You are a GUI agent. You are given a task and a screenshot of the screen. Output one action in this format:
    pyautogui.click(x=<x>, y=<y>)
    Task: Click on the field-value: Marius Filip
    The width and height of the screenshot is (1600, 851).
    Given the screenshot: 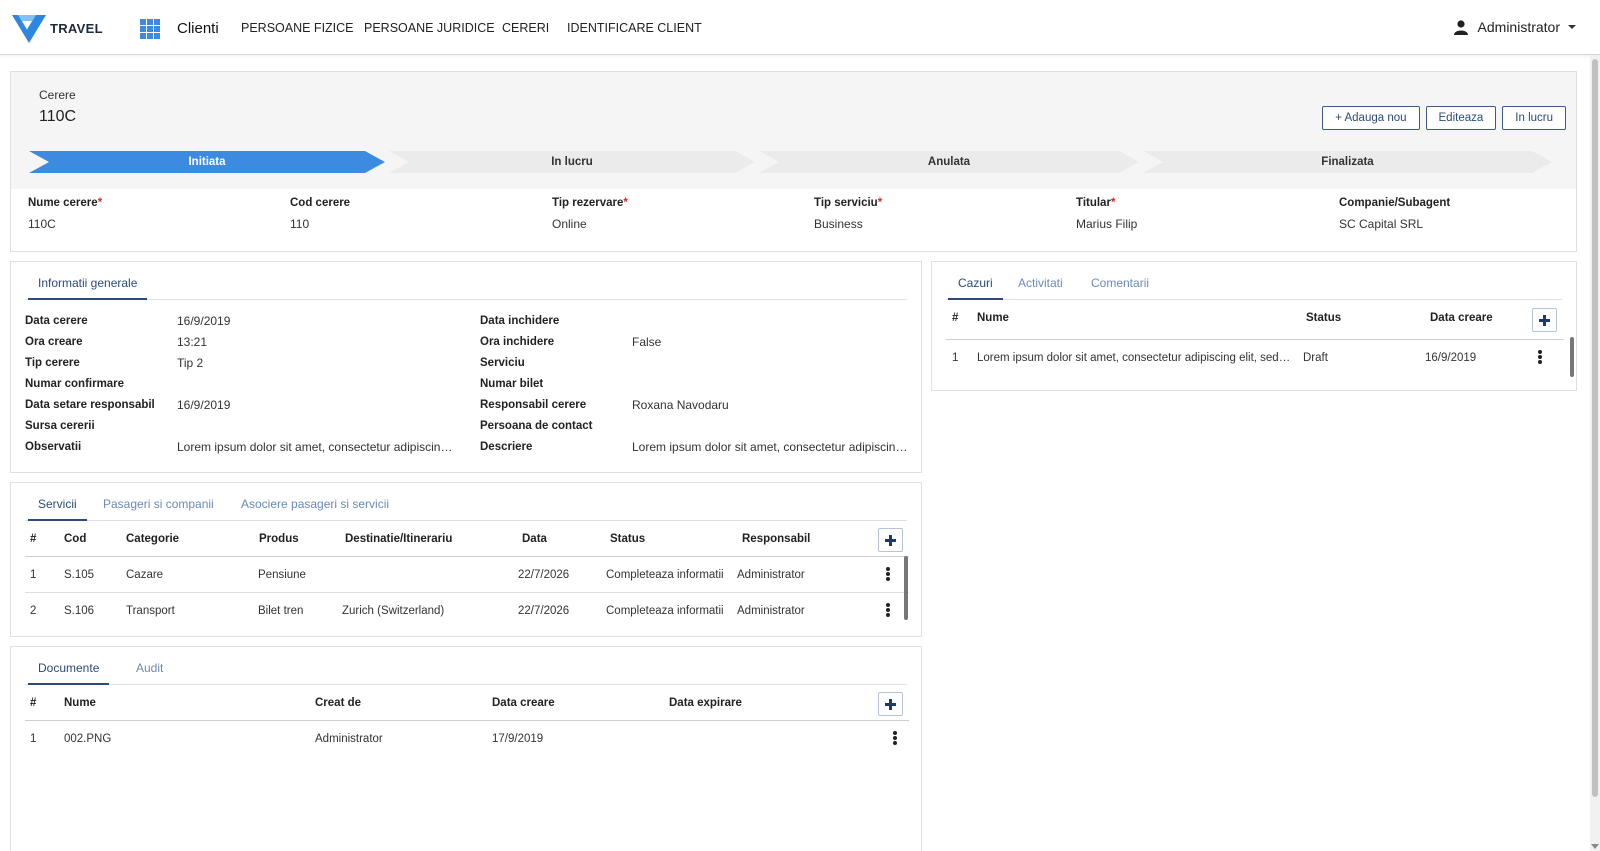 What is the action you would take?
    pyautogui.click(x=1107, y=224)
    